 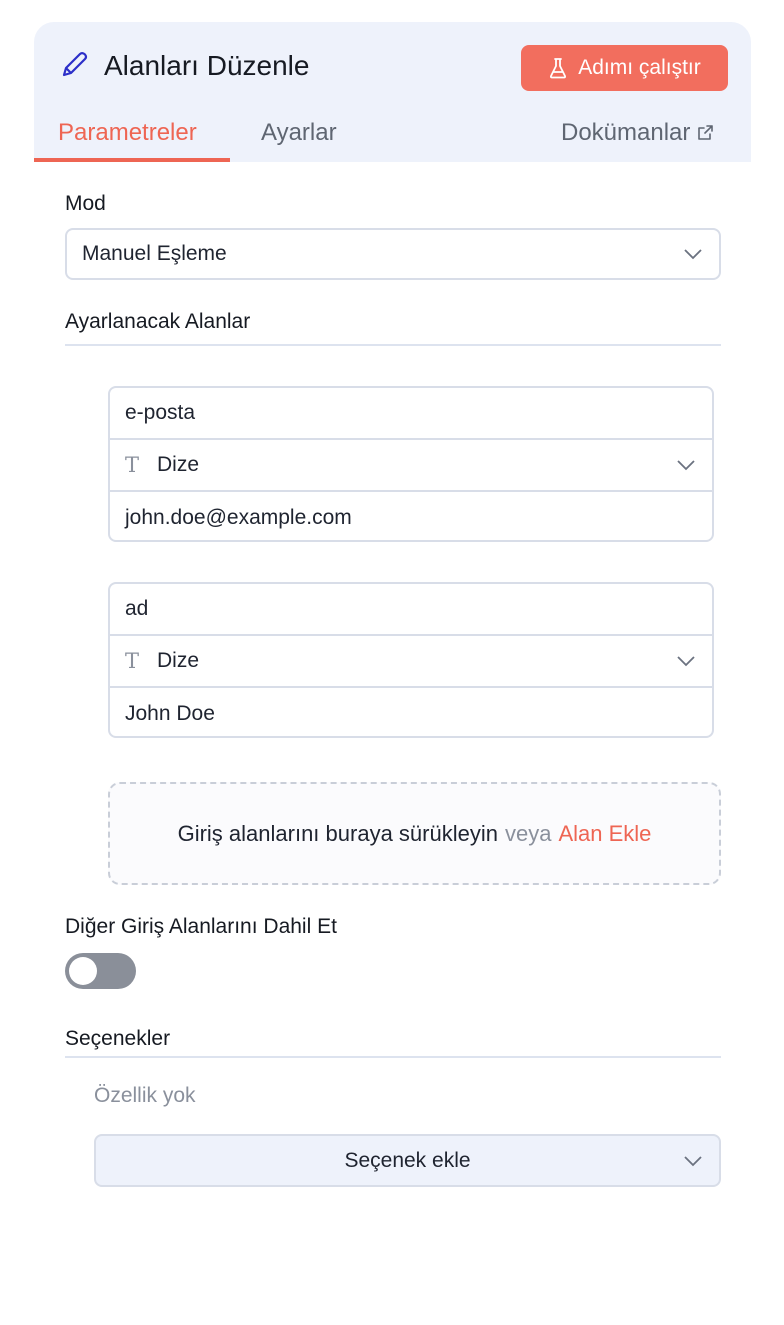 What do you see at coordinates (393, 345) in the screenshot?
I see `fields-section-divider` at bounding box center [393, 345].